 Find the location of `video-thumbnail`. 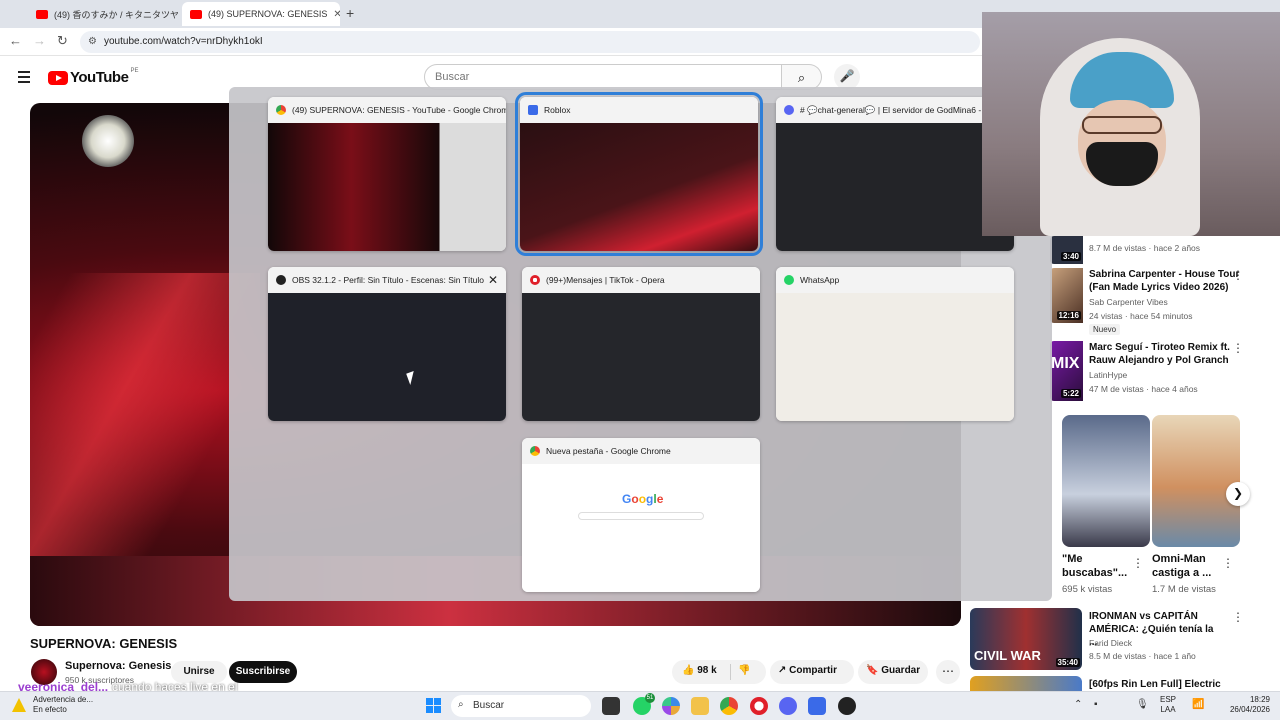

video-thumbnail is located at coordinates (1026, 683).